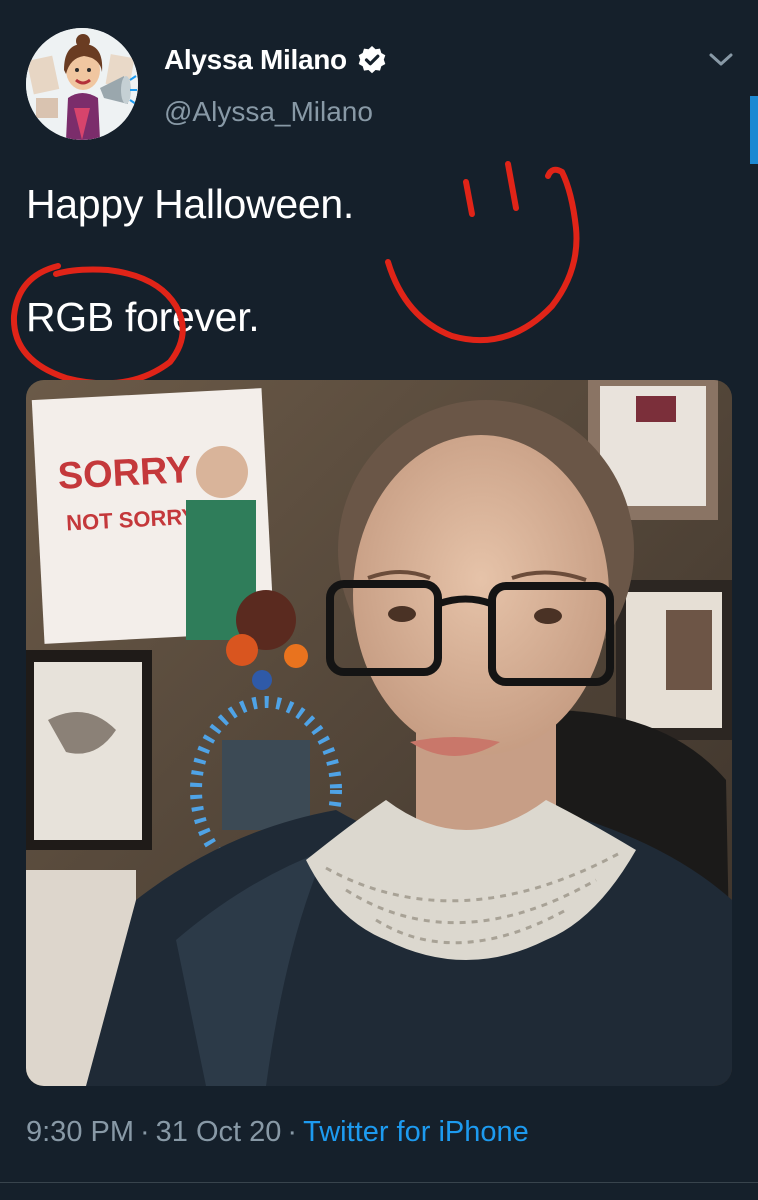 The width and height of the screenshot is (758, 1200). Describe the element at coordinates (469, 198) in the screenshot. I see `smiley-eye-left` at that location.